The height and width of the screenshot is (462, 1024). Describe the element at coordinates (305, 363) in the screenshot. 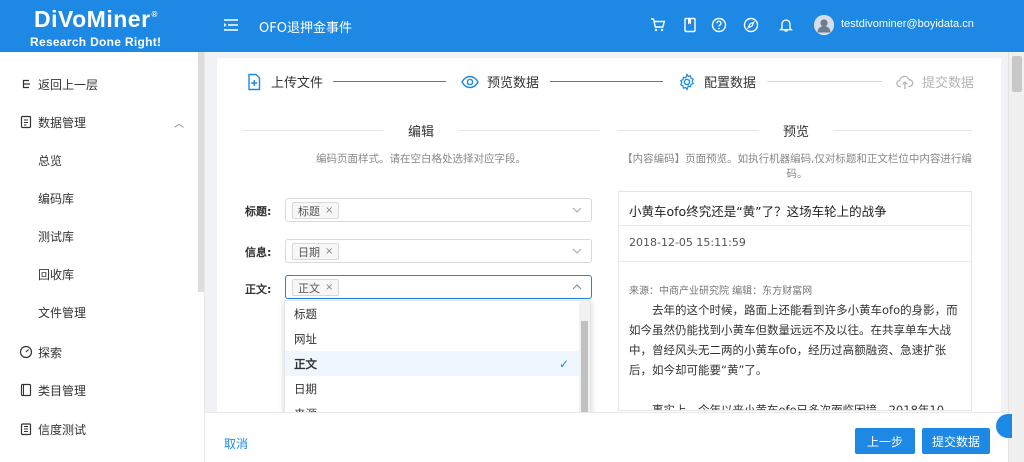

I see `dropdown-option-label: 正文` at that location.